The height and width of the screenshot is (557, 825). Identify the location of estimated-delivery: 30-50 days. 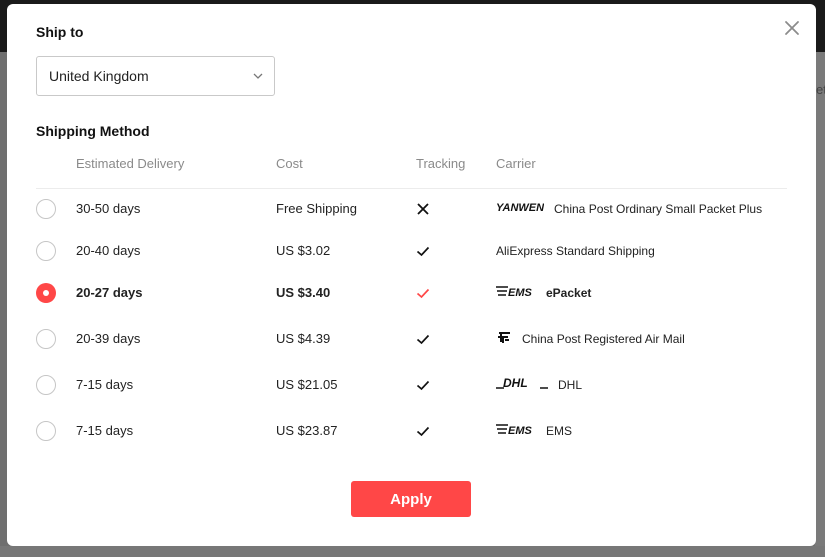
(108, 208).